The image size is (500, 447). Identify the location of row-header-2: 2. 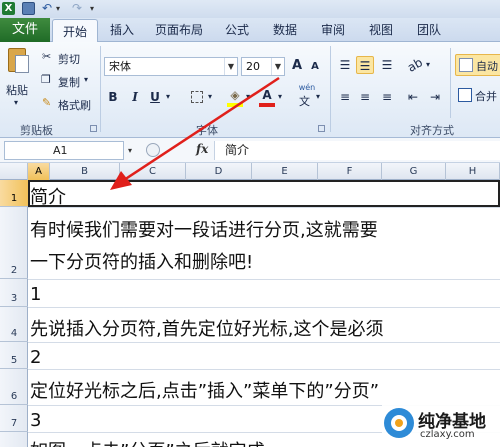
(14, 243).